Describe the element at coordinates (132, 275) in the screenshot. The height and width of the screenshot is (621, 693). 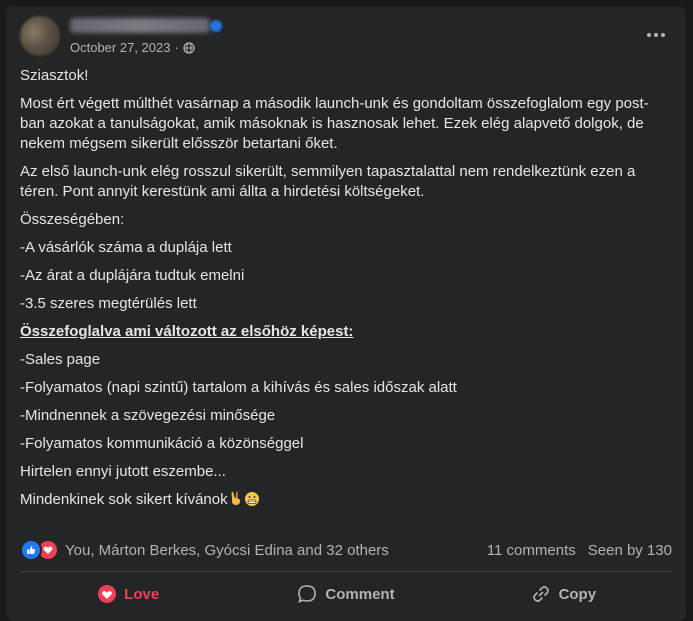
I see `post-paragraph: -Az árat a duplájára tudtuk emelni` at that location.